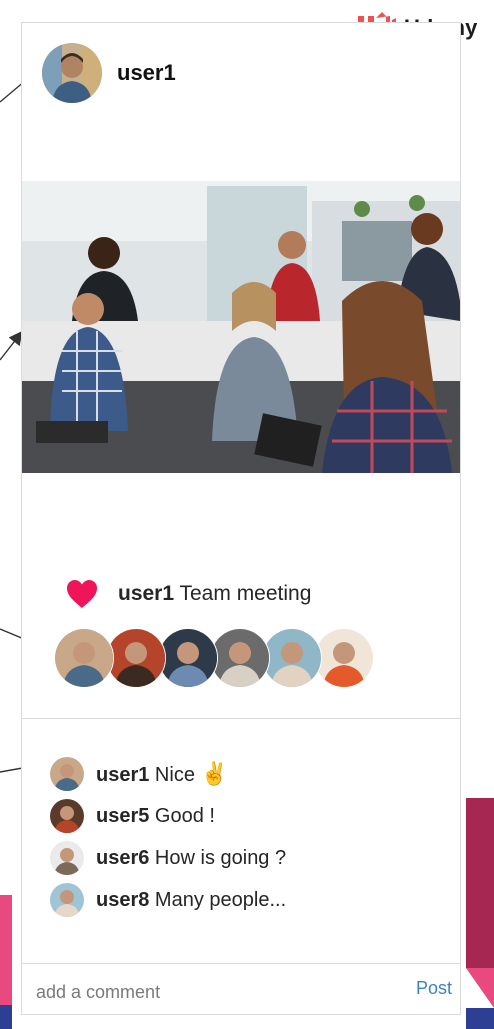 Image resolution: width=494 pixels, height=1029 pixels. Describe the element at coordinates (109, 73) in the screenshot. I see `post-header: user1` at that location.